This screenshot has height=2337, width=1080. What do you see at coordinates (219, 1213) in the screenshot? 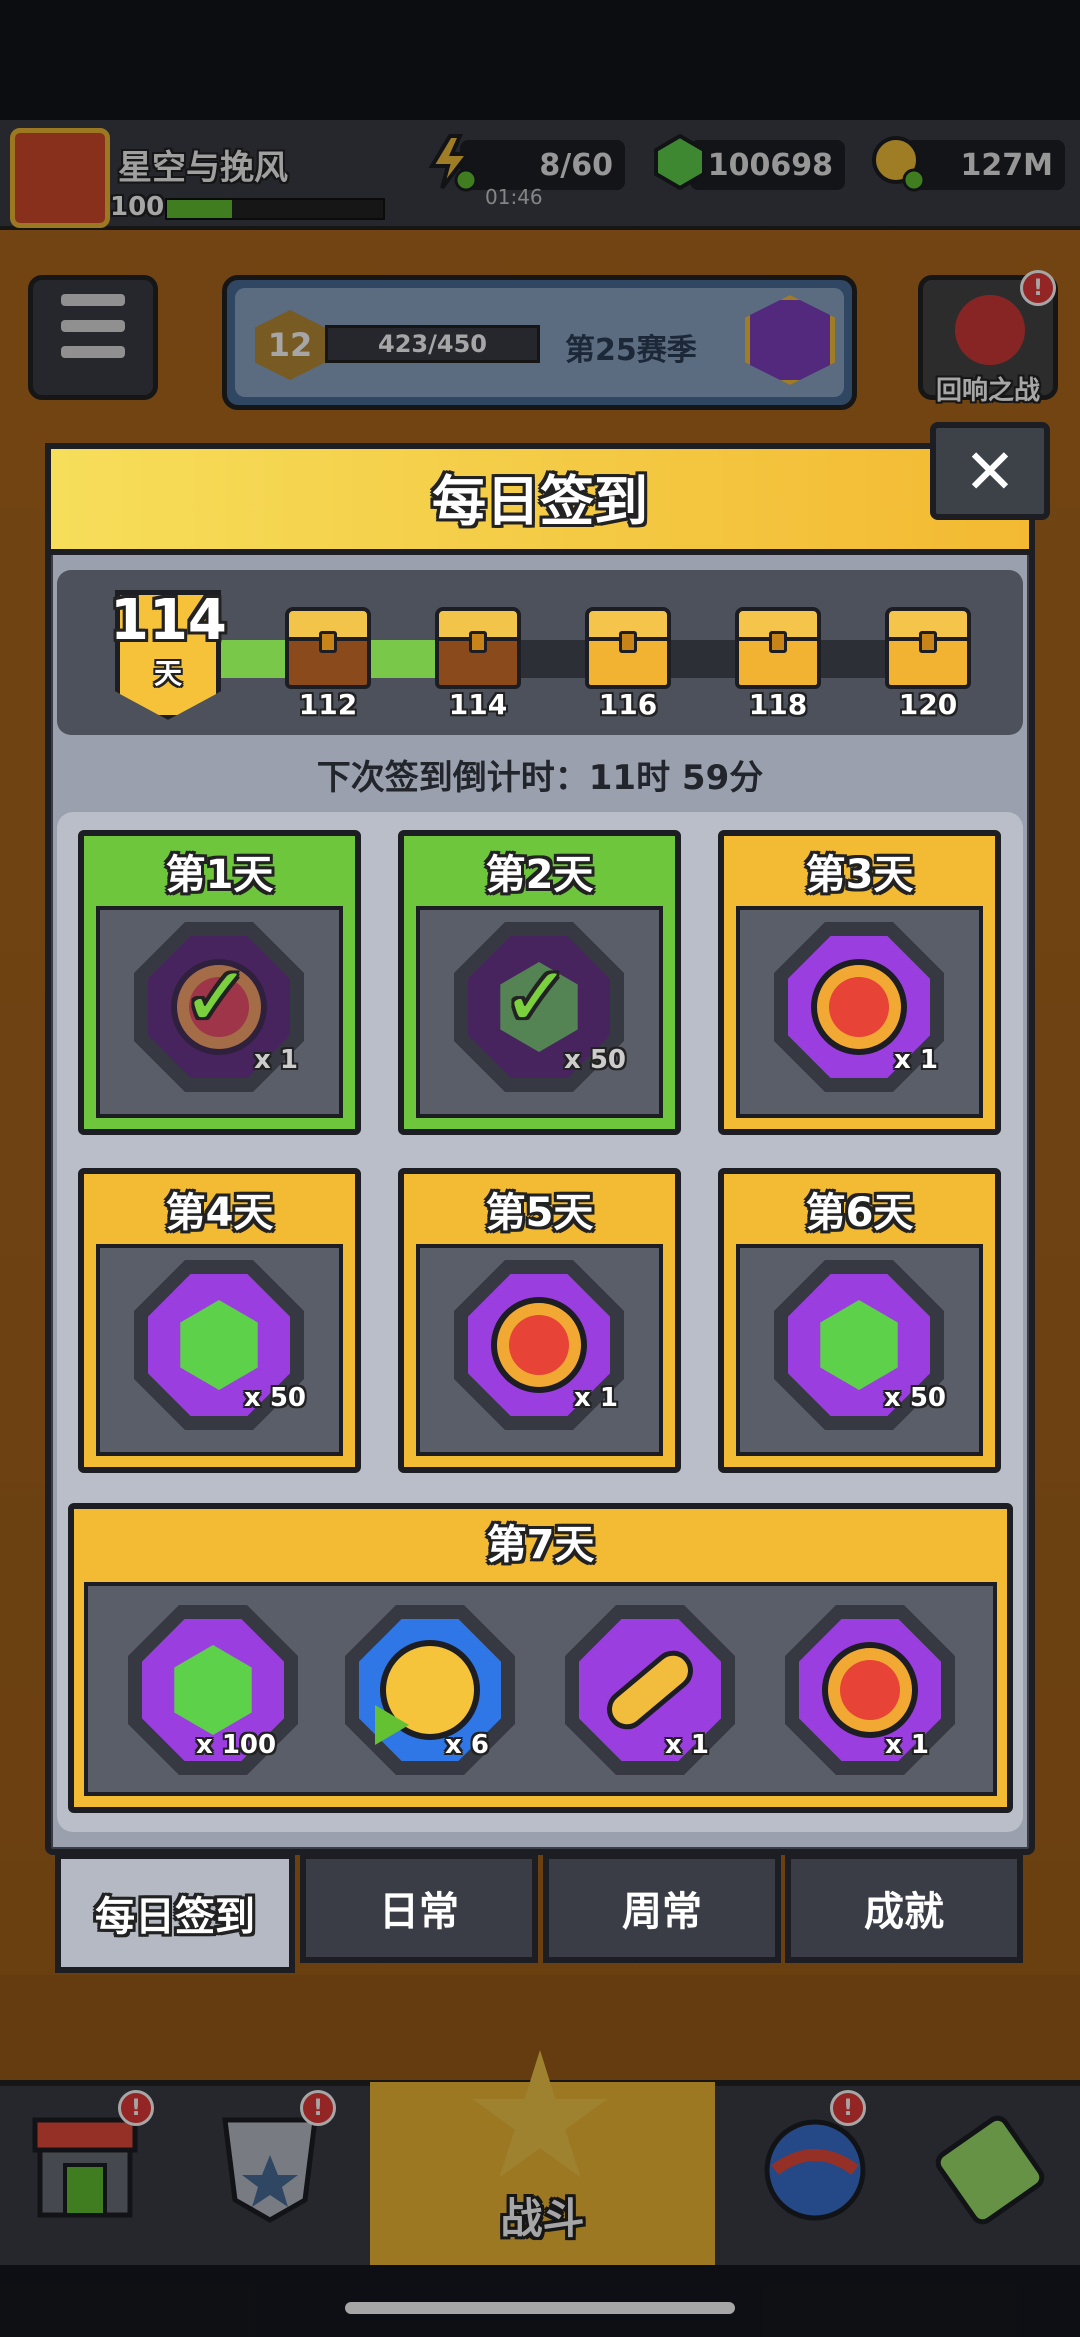
I see `day-card-title: 第4天` at bounding box center [219, 1213].